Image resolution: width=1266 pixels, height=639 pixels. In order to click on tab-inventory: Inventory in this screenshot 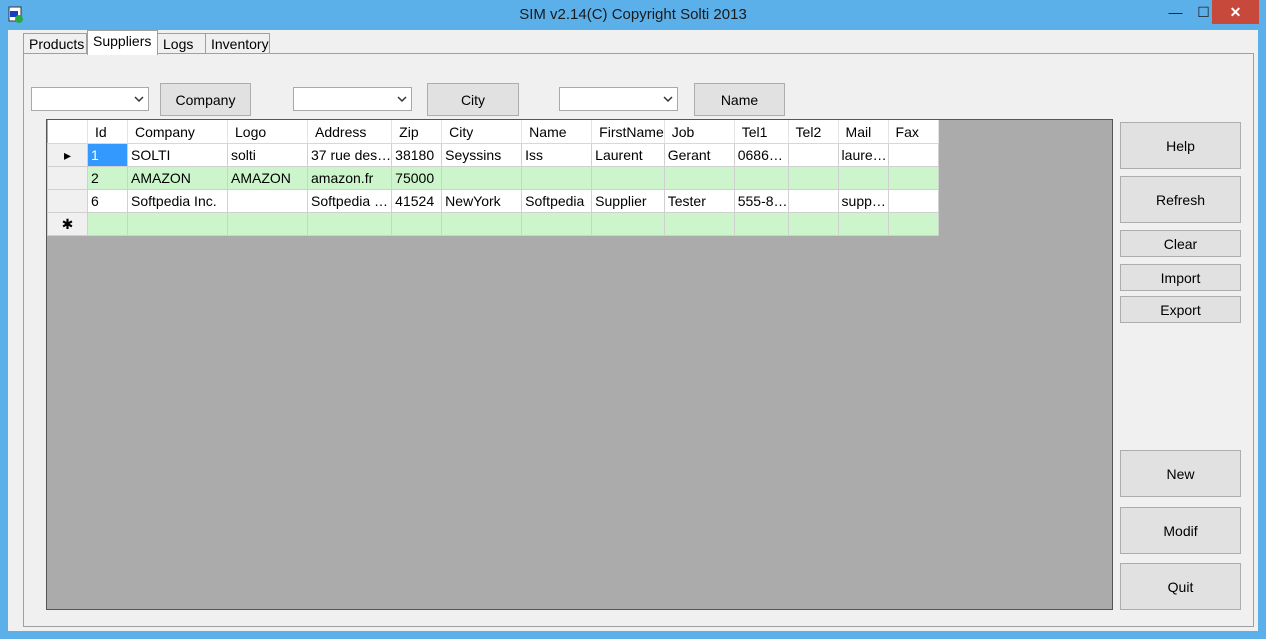, I will do `click(237, 43)`.